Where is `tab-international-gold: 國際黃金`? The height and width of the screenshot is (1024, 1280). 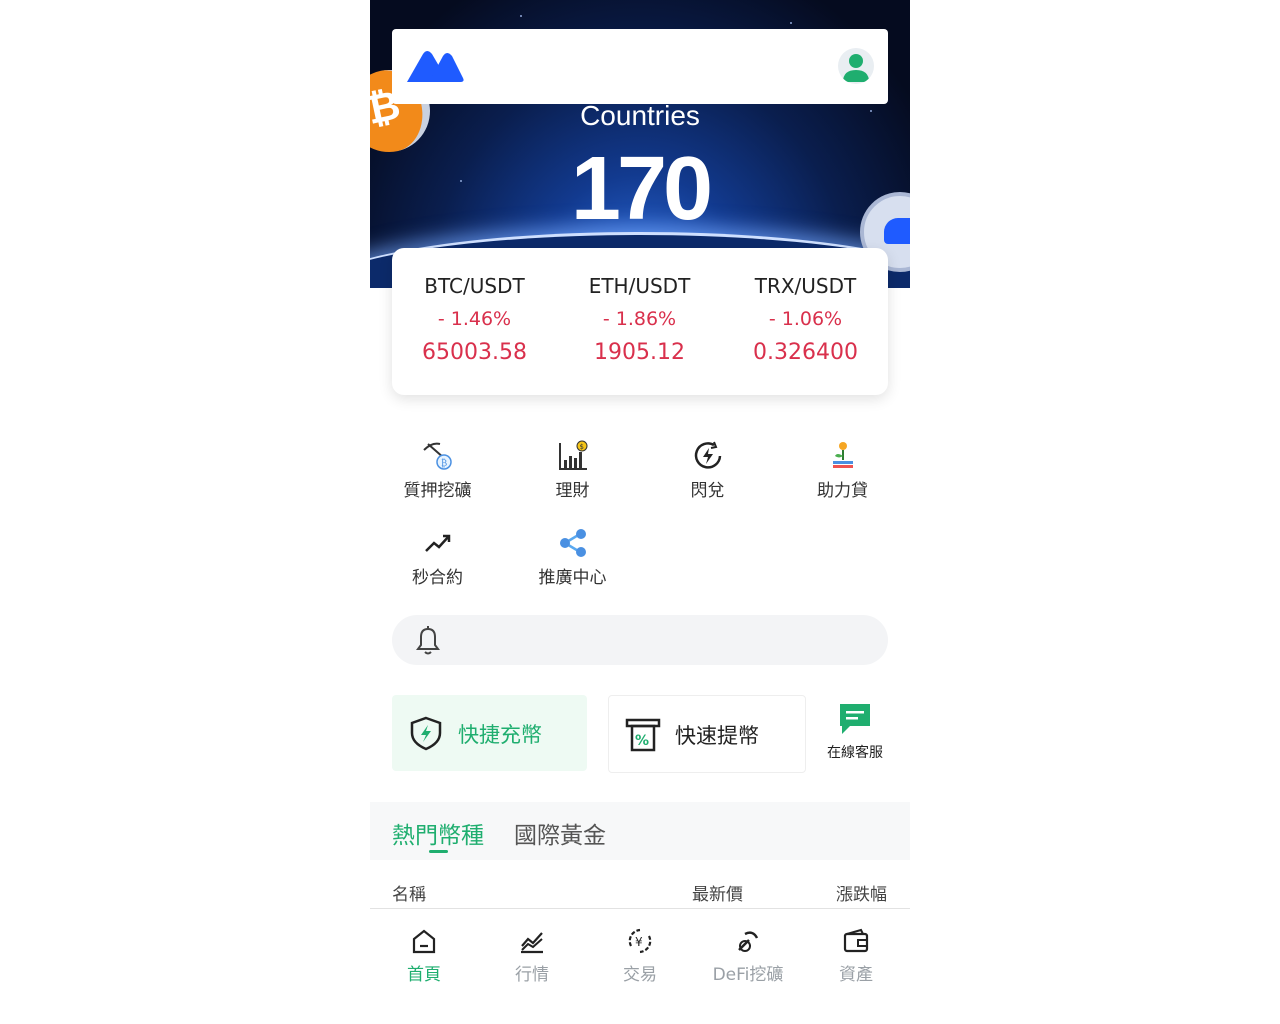 tab-international-gold: 國際黃金 is located at coordinates (560, 833).